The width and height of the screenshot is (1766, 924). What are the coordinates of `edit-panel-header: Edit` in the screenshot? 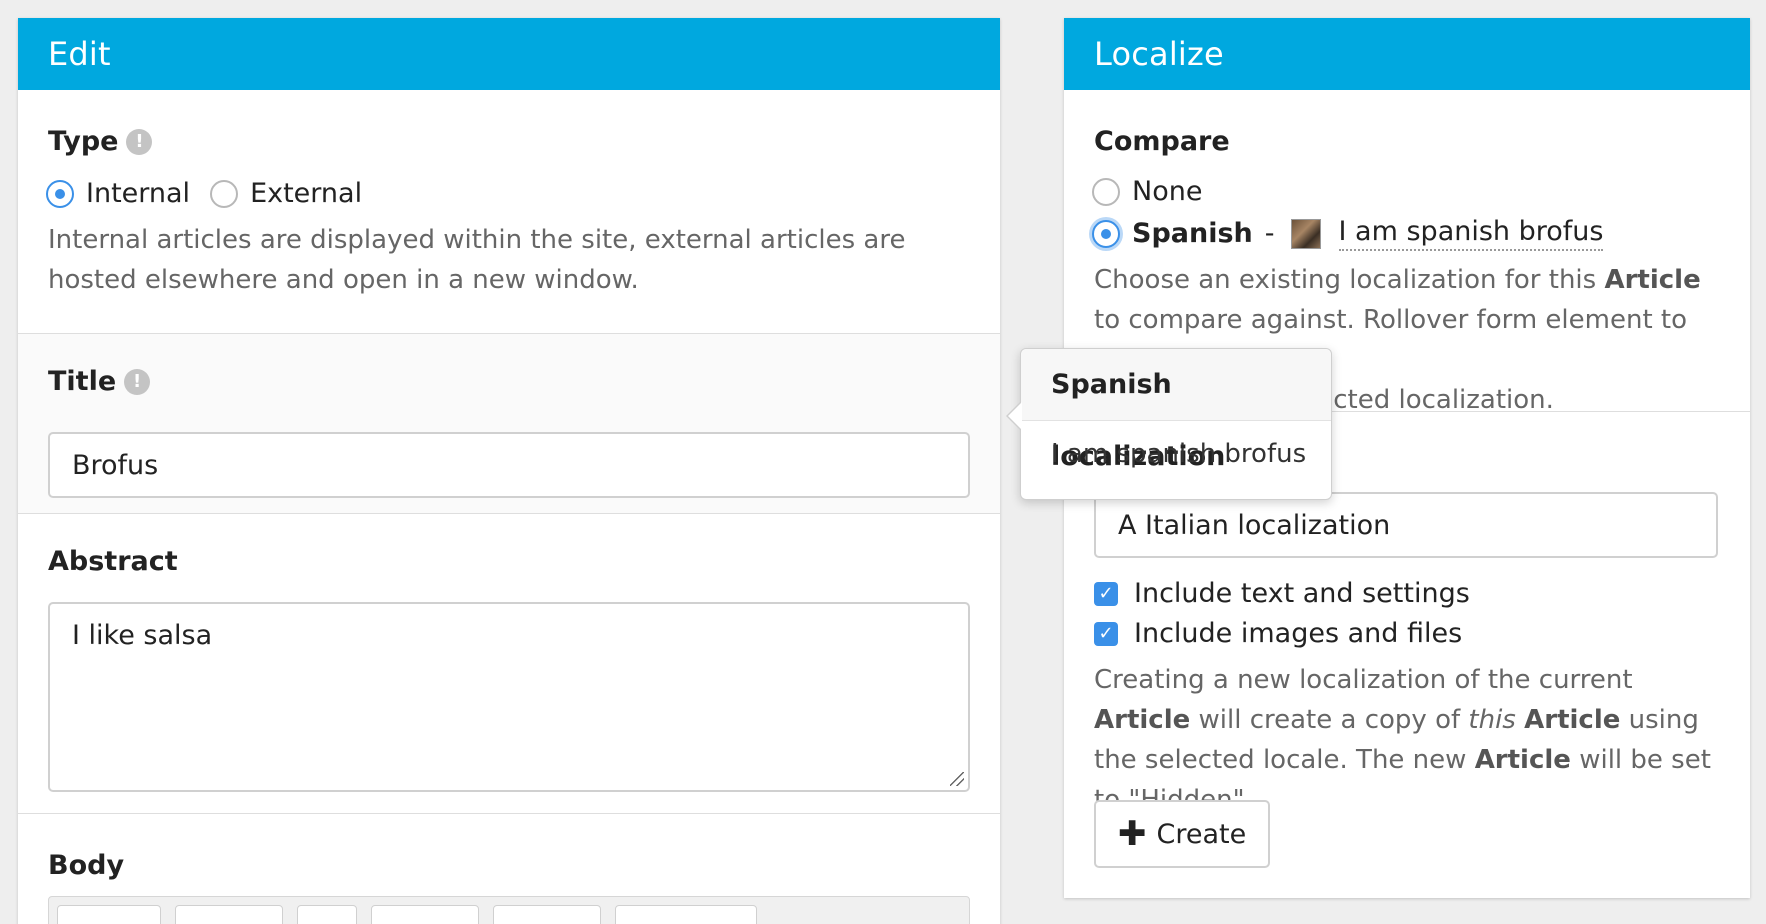 It's located at (509, 54).